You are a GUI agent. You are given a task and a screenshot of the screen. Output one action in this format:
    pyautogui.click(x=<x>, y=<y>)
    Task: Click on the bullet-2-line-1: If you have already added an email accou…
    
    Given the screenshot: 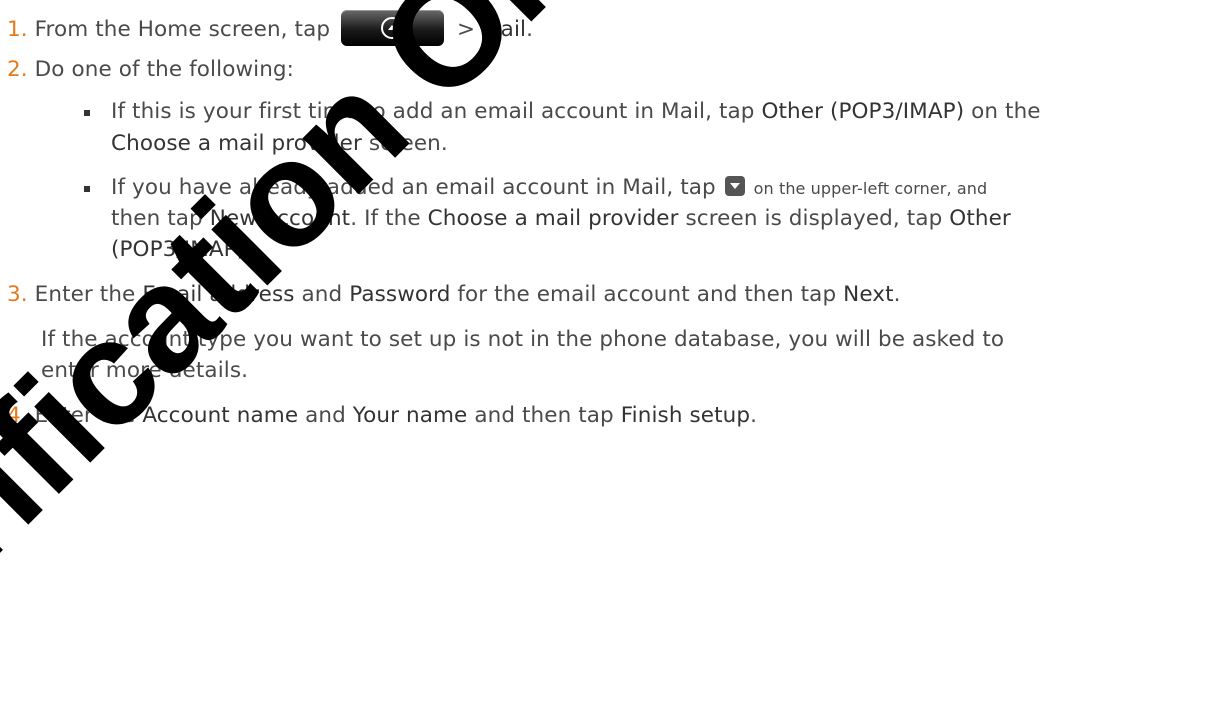 What is the action you would take?
    pyautogui.click(x=549, y=187)
    